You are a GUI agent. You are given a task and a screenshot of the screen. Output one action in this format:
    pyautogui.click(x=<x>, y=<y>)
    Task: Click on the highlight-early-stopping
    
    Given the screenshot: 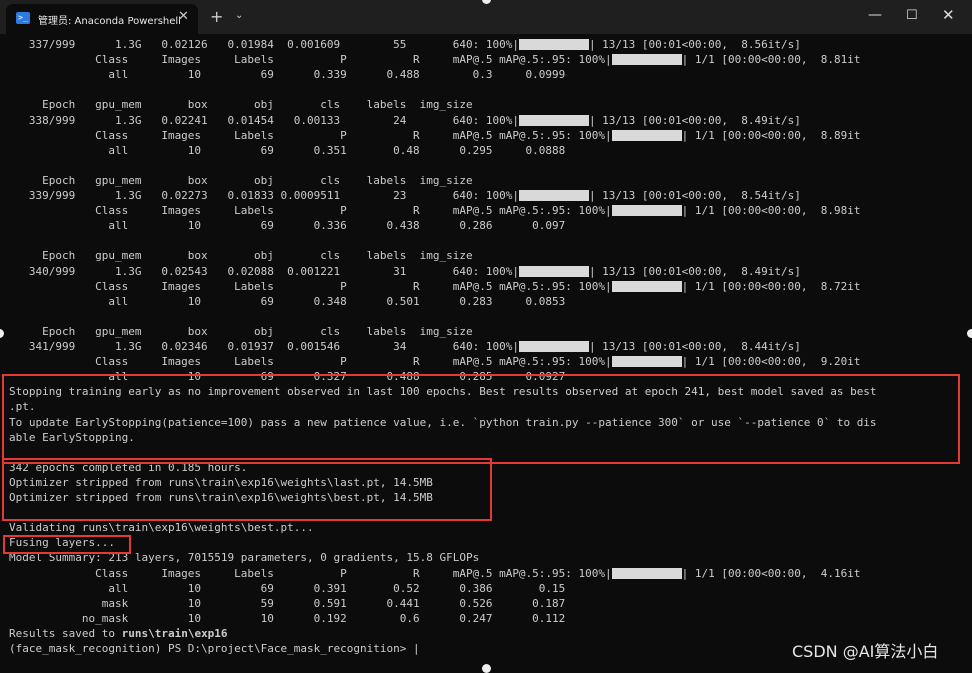 What is the action you would take?
    pyautogui.click(x=481, y=419)
    